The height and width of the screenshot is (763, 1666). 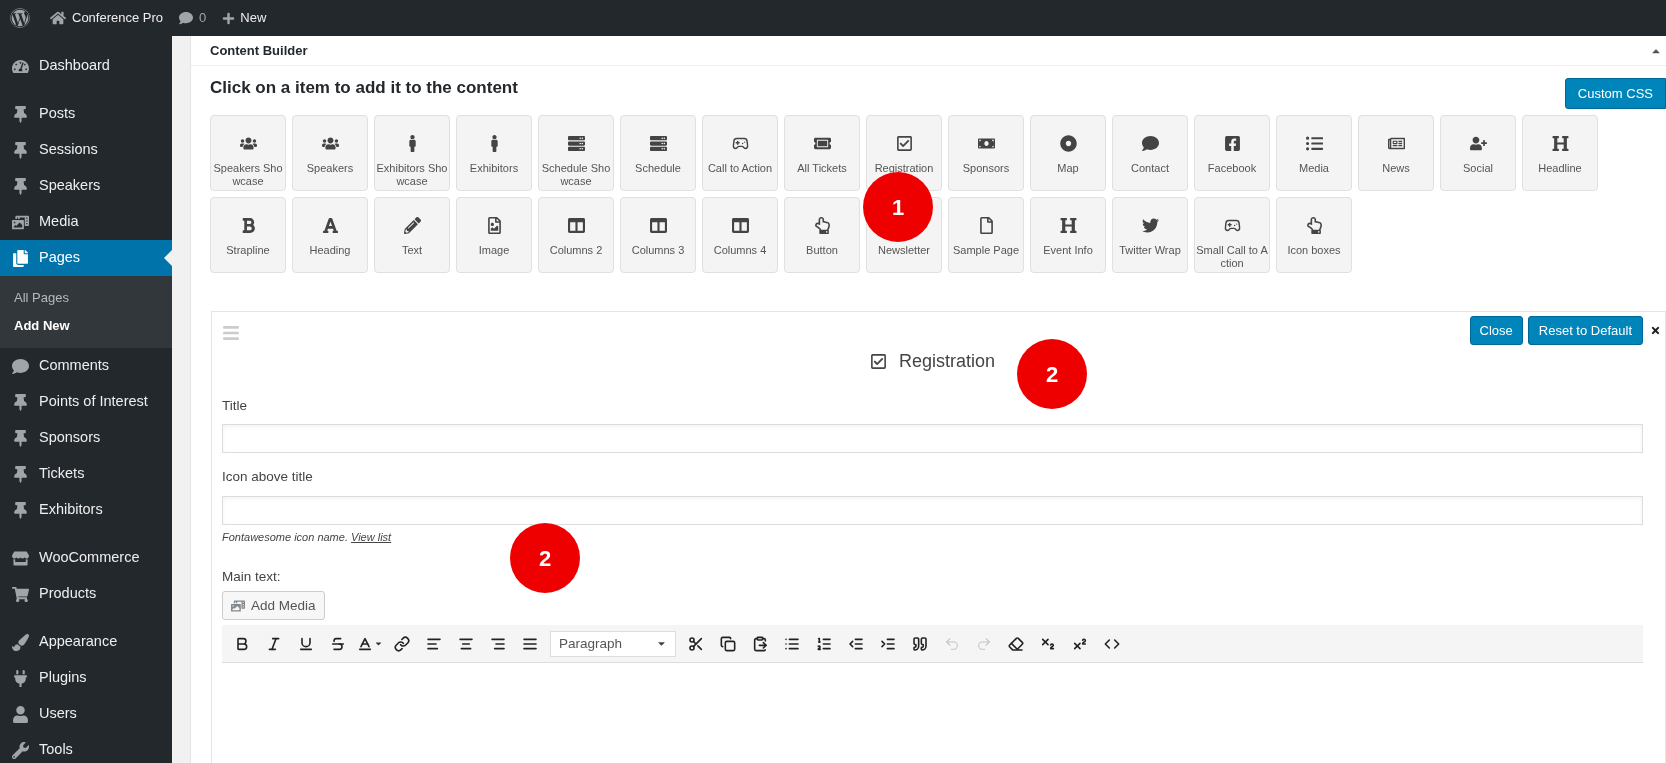 What do you see at coordinates (86, 474) in the screenshot?
I see `sidebar-item: Tickets` at bounding box center [86, 474].